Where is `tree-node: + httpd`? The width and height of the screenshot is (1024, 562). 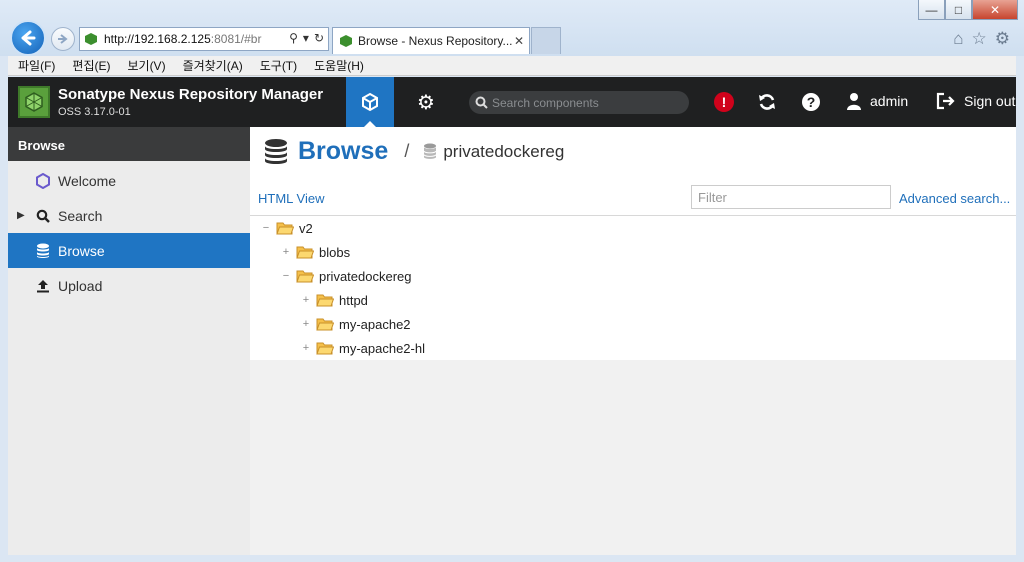 tree-node: + httpd is located at coordinates (334, 300).